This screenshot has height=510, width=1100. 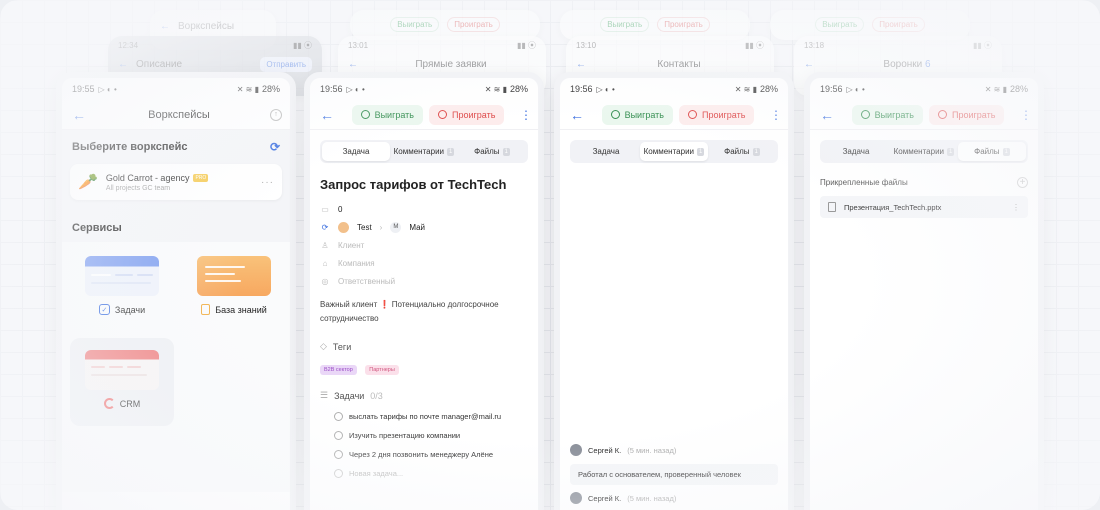 What do you see at coordinates (286, 64) in the screenshot?
I see `ghost-send-button: Отправить` at bounding box center [286, 64].